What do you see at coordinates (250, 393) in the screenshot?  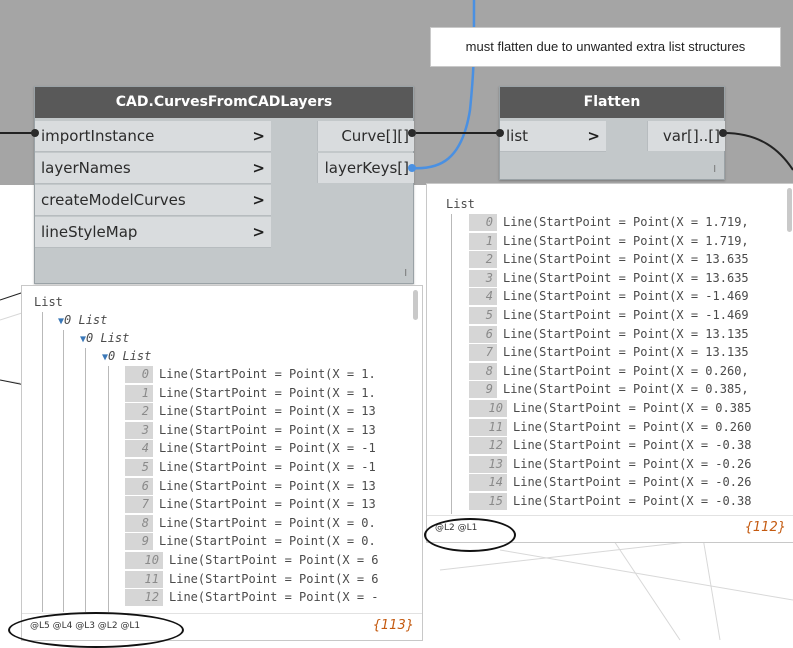 I see `list-item: 1 Line(StartPoint = Point(X = 1.` at bounding box center [250, 393].